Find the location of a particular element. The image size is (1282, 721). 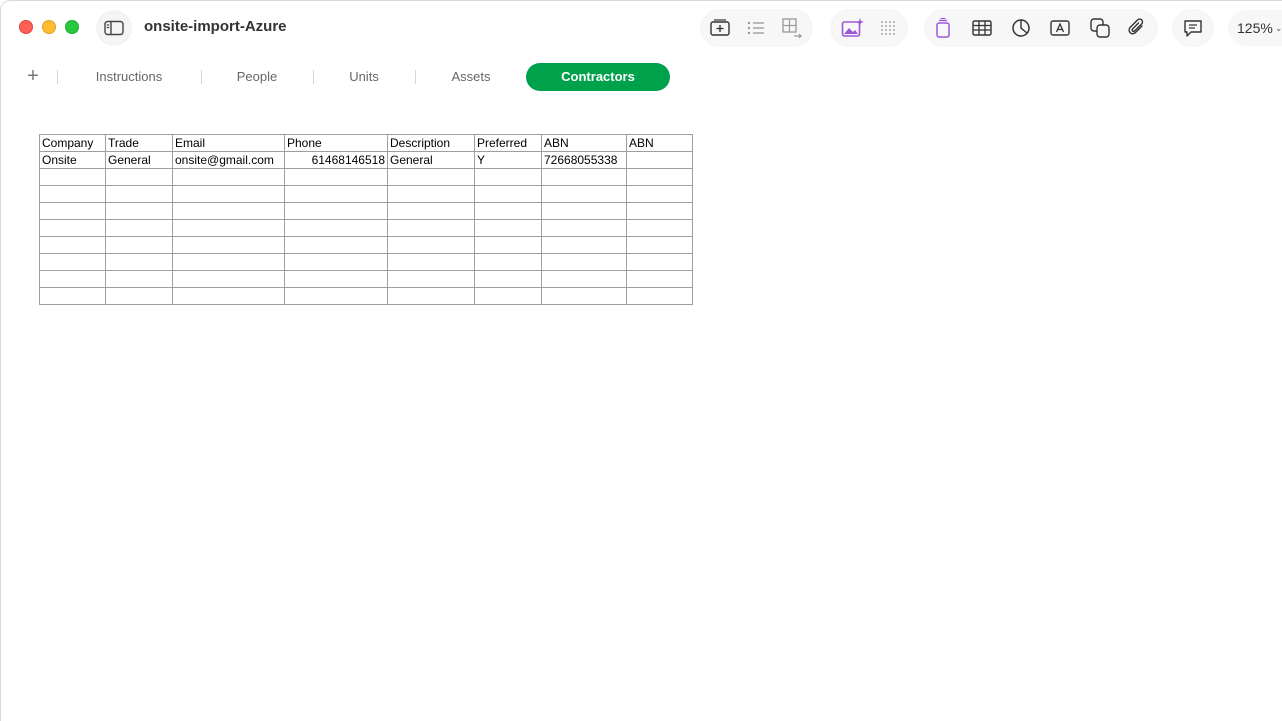

header-cell: Trade is located at coordinates (139, 143).